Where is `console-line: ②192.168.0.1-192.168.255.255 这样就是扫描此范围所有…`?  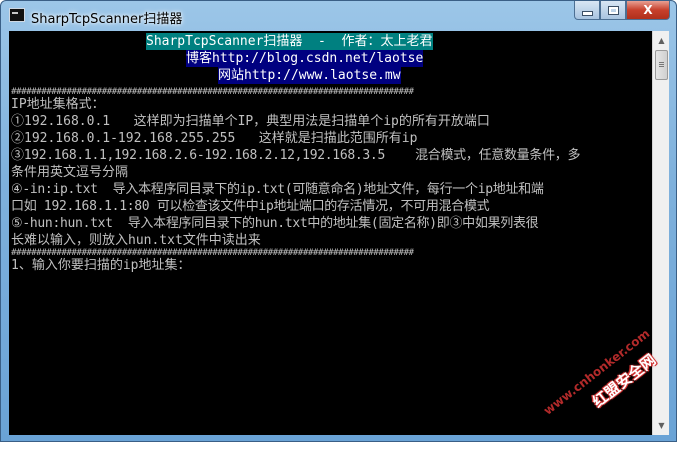 console-line: ②192.168.0.1-192.168.255.255 这样就是扫描此范围所有… is located at coordinates (214, 138).